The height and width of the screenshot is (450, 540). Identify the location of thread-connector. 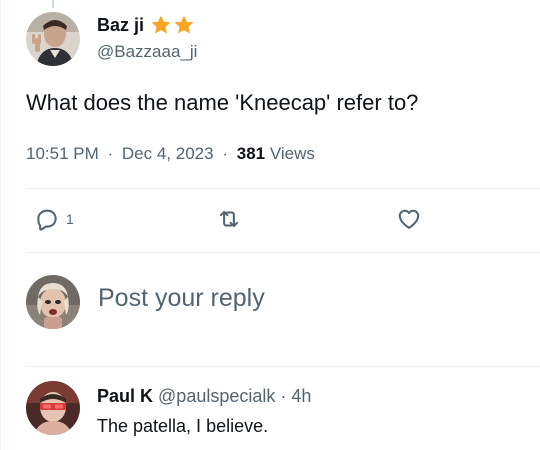
(53, 4).